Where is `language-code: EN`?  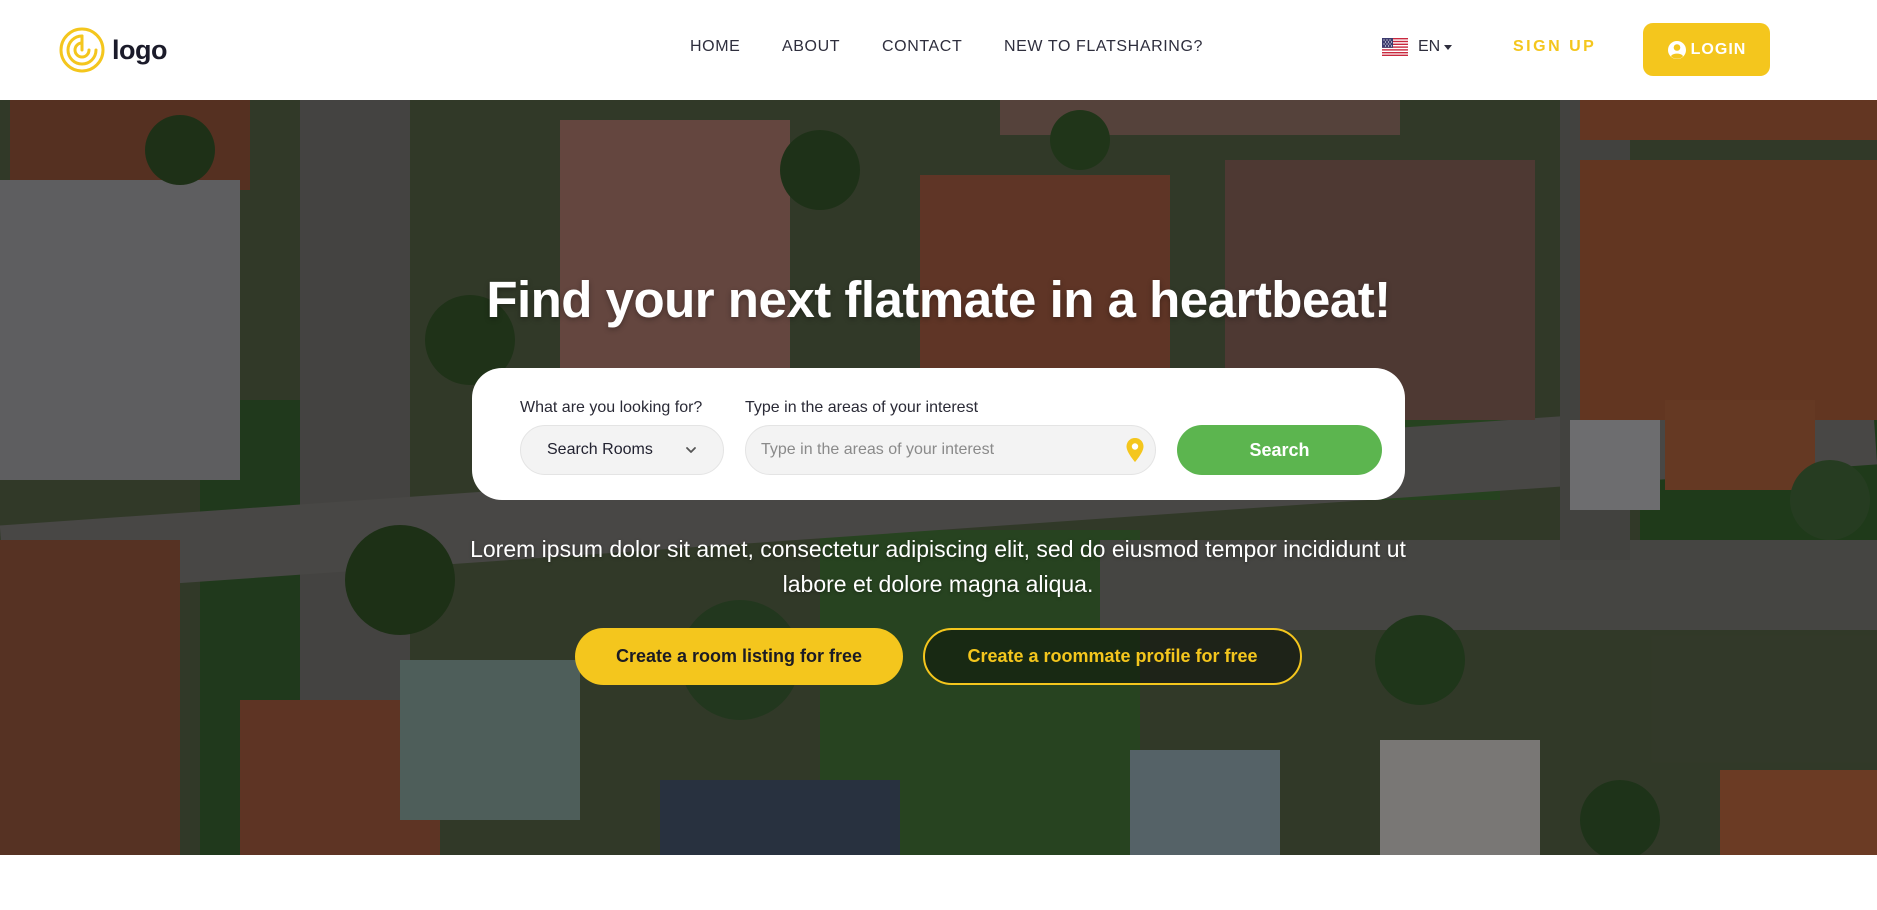
language-code: EN is located at coordinates (1429, 46).